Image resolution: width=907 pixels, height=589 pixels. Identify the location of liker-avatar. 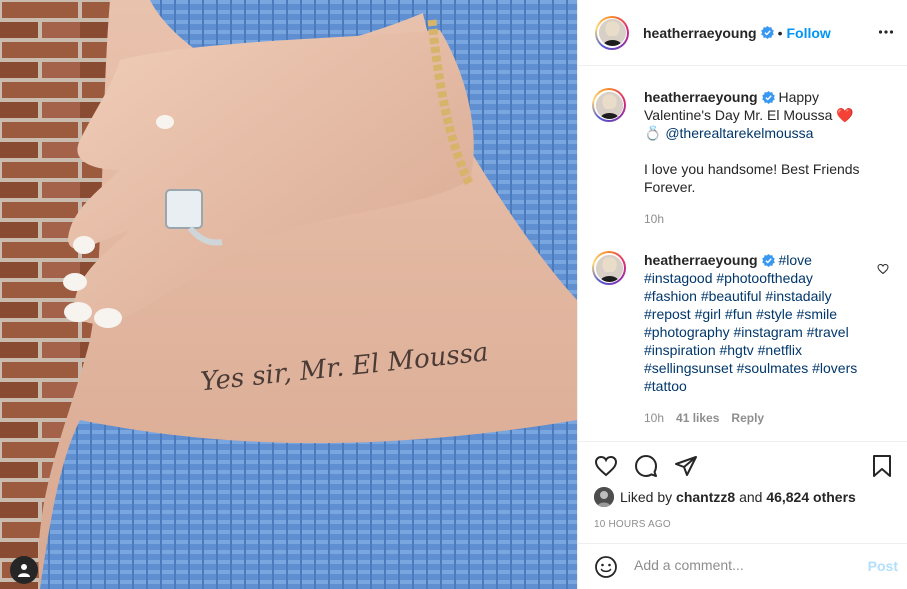
(604, 497).